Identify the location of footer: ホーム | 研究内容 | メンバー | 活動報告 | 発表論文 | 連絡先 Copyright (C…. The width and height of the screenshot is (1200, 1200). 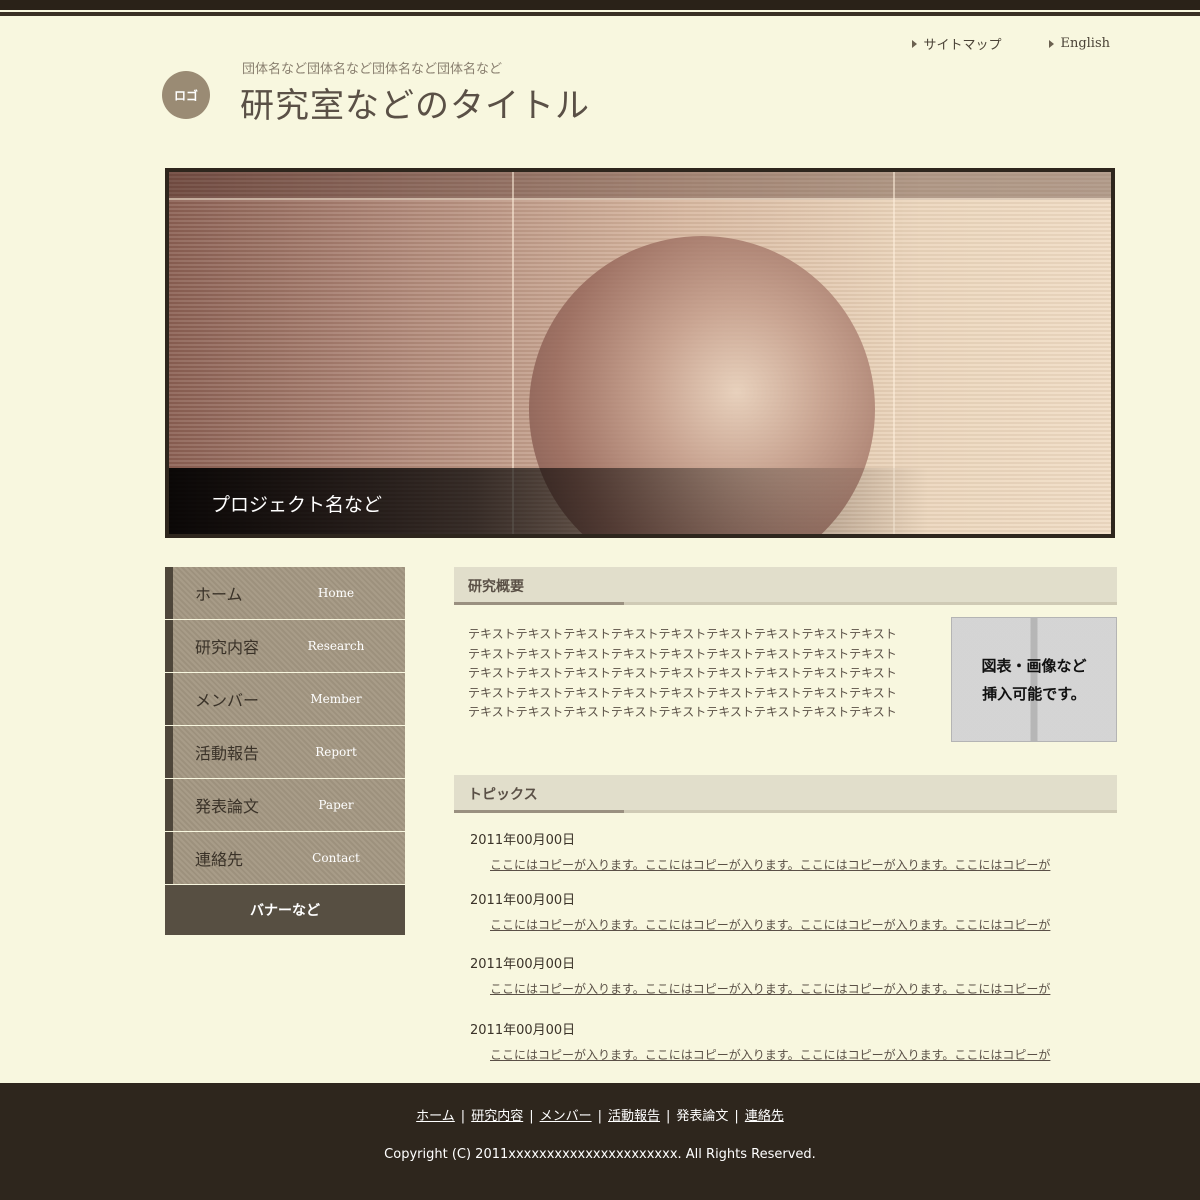
(600, 1141).